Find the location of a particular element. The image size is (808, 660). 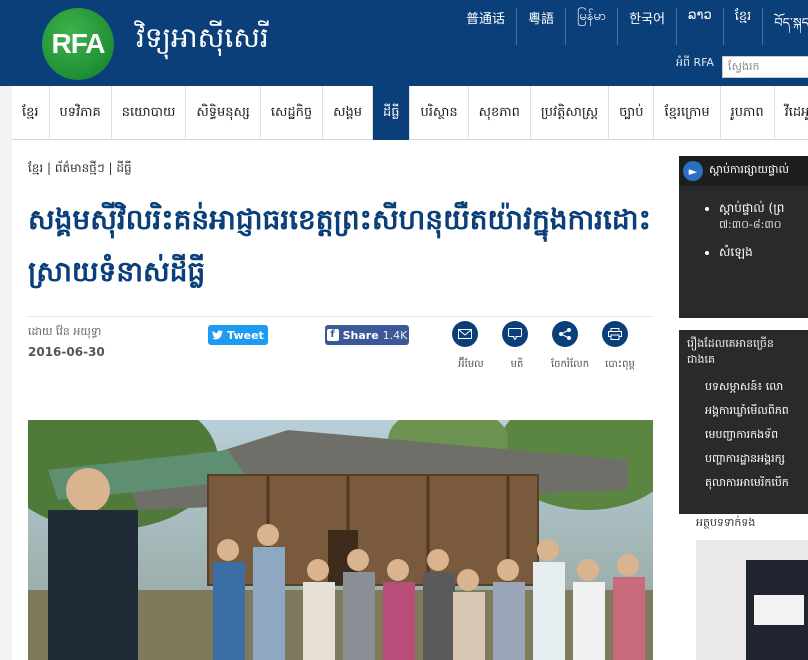

share-count: 1.4K is located at coordinates (395, 335).